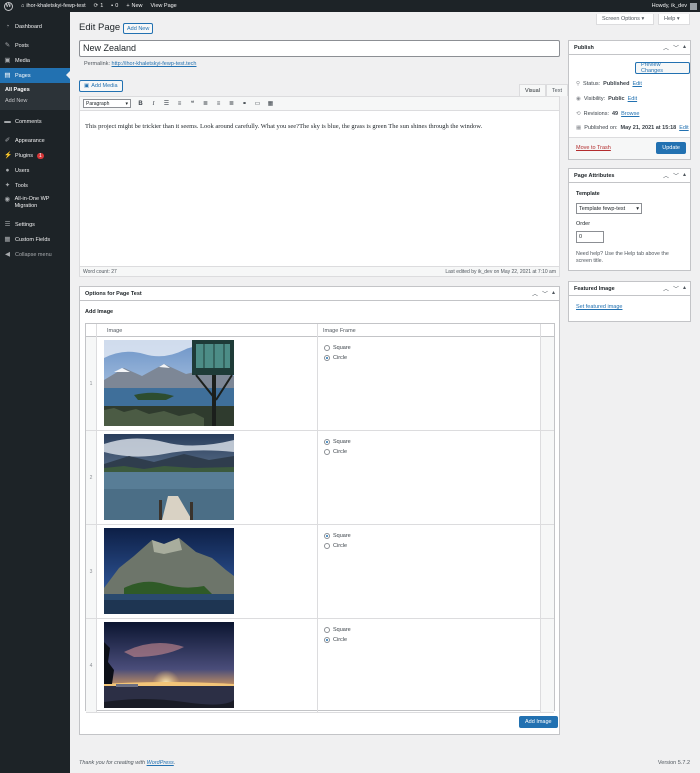 Image resolution: width=700 pixels, height=773 pixels. Describe the element at coordinates (104, 86) in the screenshot. I see `add-media-label: Add Media` at that location.